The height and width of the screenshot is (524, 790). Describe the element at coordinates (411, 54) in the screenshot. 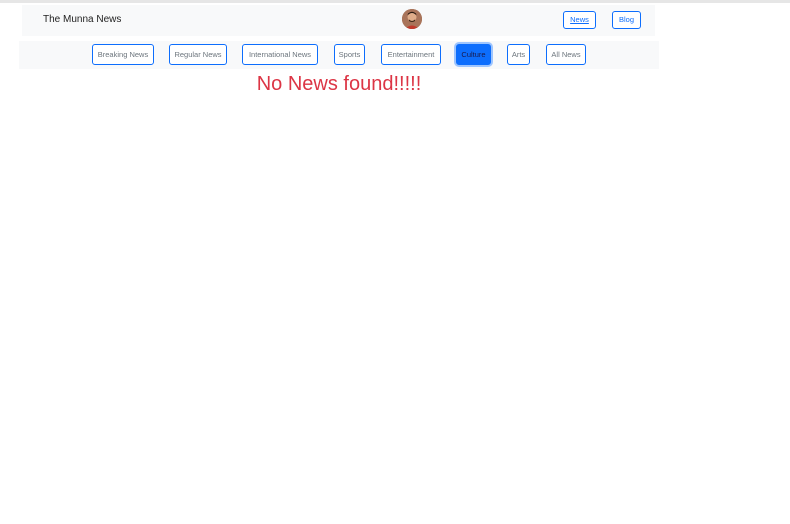

I see `category-entertainment-button: Entertainment` at that location.